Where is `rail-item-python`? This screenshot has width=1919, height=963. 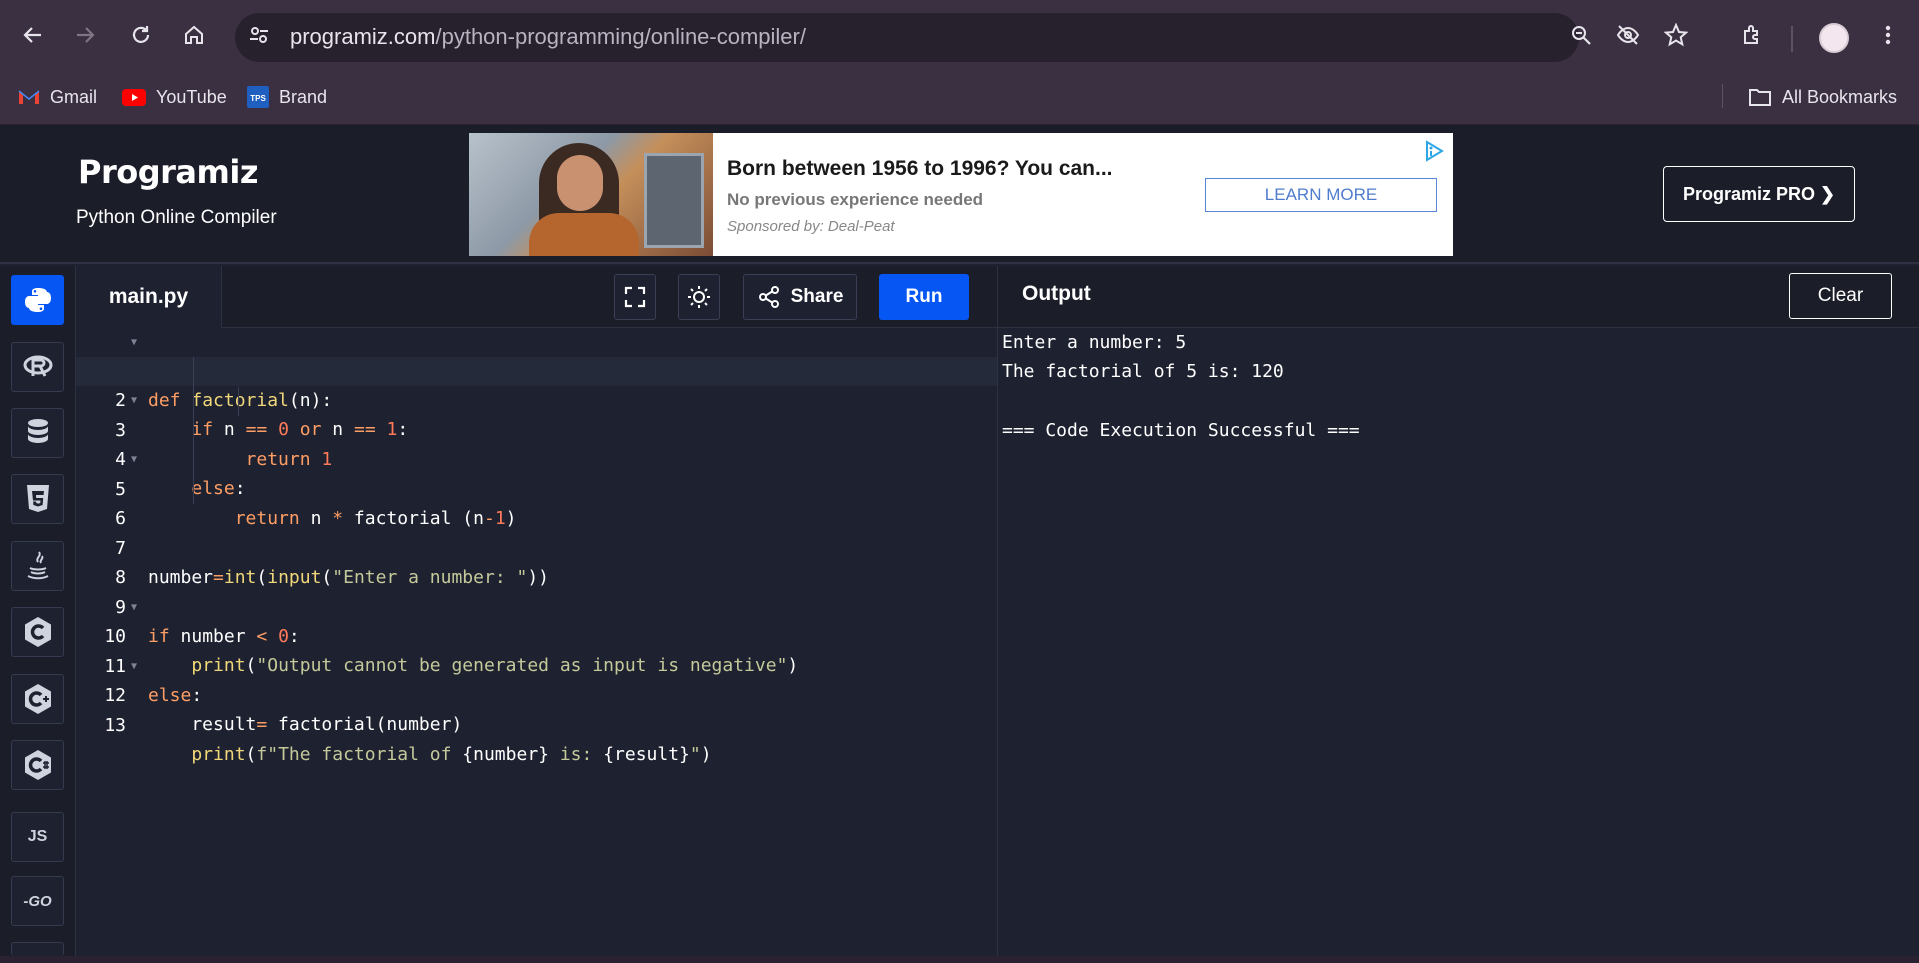
rail-item-python is located at coordinates (37, 300).